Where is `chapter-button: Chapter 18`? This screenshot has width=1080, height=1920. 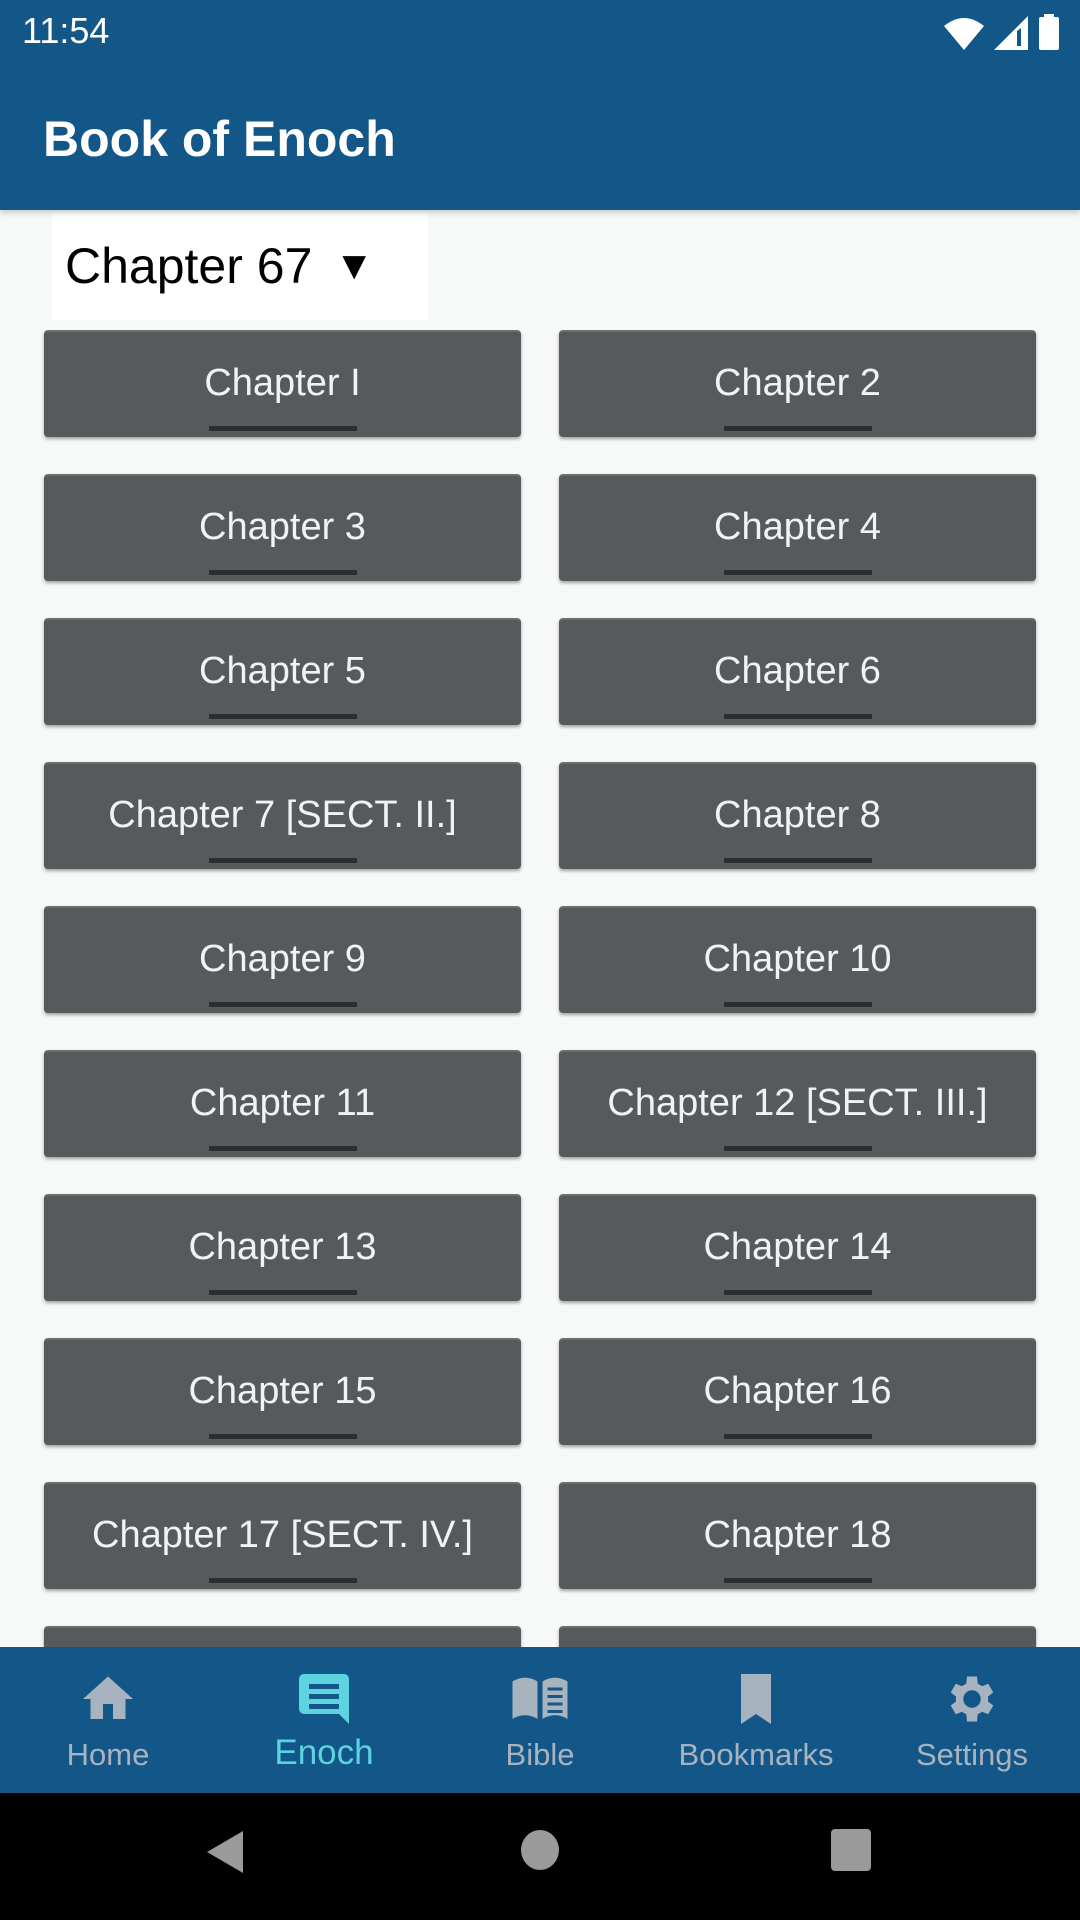 chapter-button: Chapter 18 is located at coordinates (797, 1535).